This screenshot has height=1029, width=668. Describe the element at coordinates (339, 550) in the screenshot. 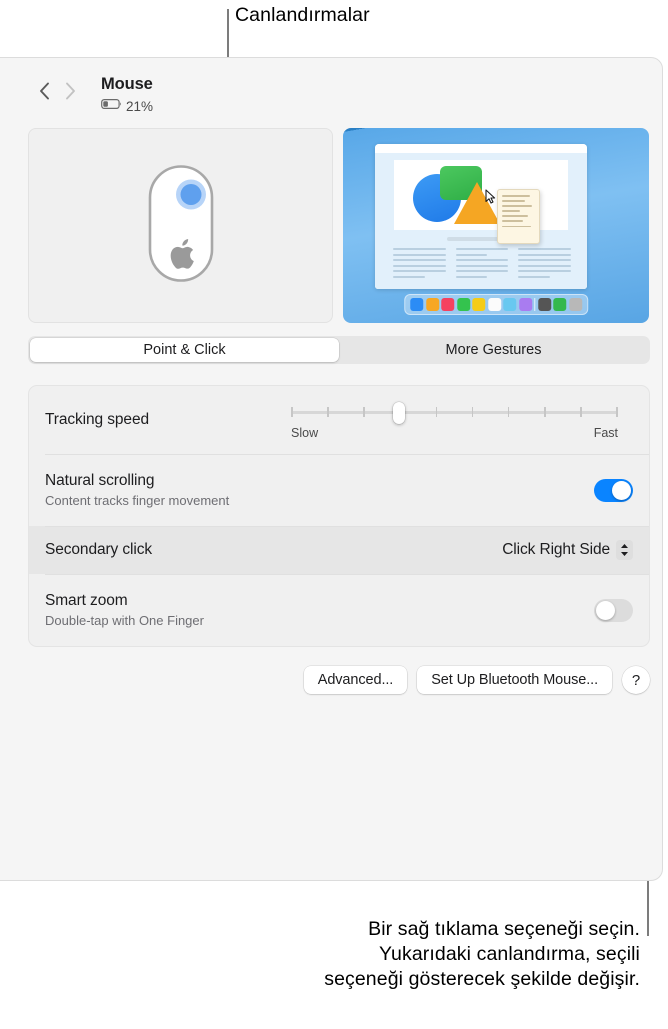

I see `row-secondary-click: Secondary click Click Right Side` at that location.